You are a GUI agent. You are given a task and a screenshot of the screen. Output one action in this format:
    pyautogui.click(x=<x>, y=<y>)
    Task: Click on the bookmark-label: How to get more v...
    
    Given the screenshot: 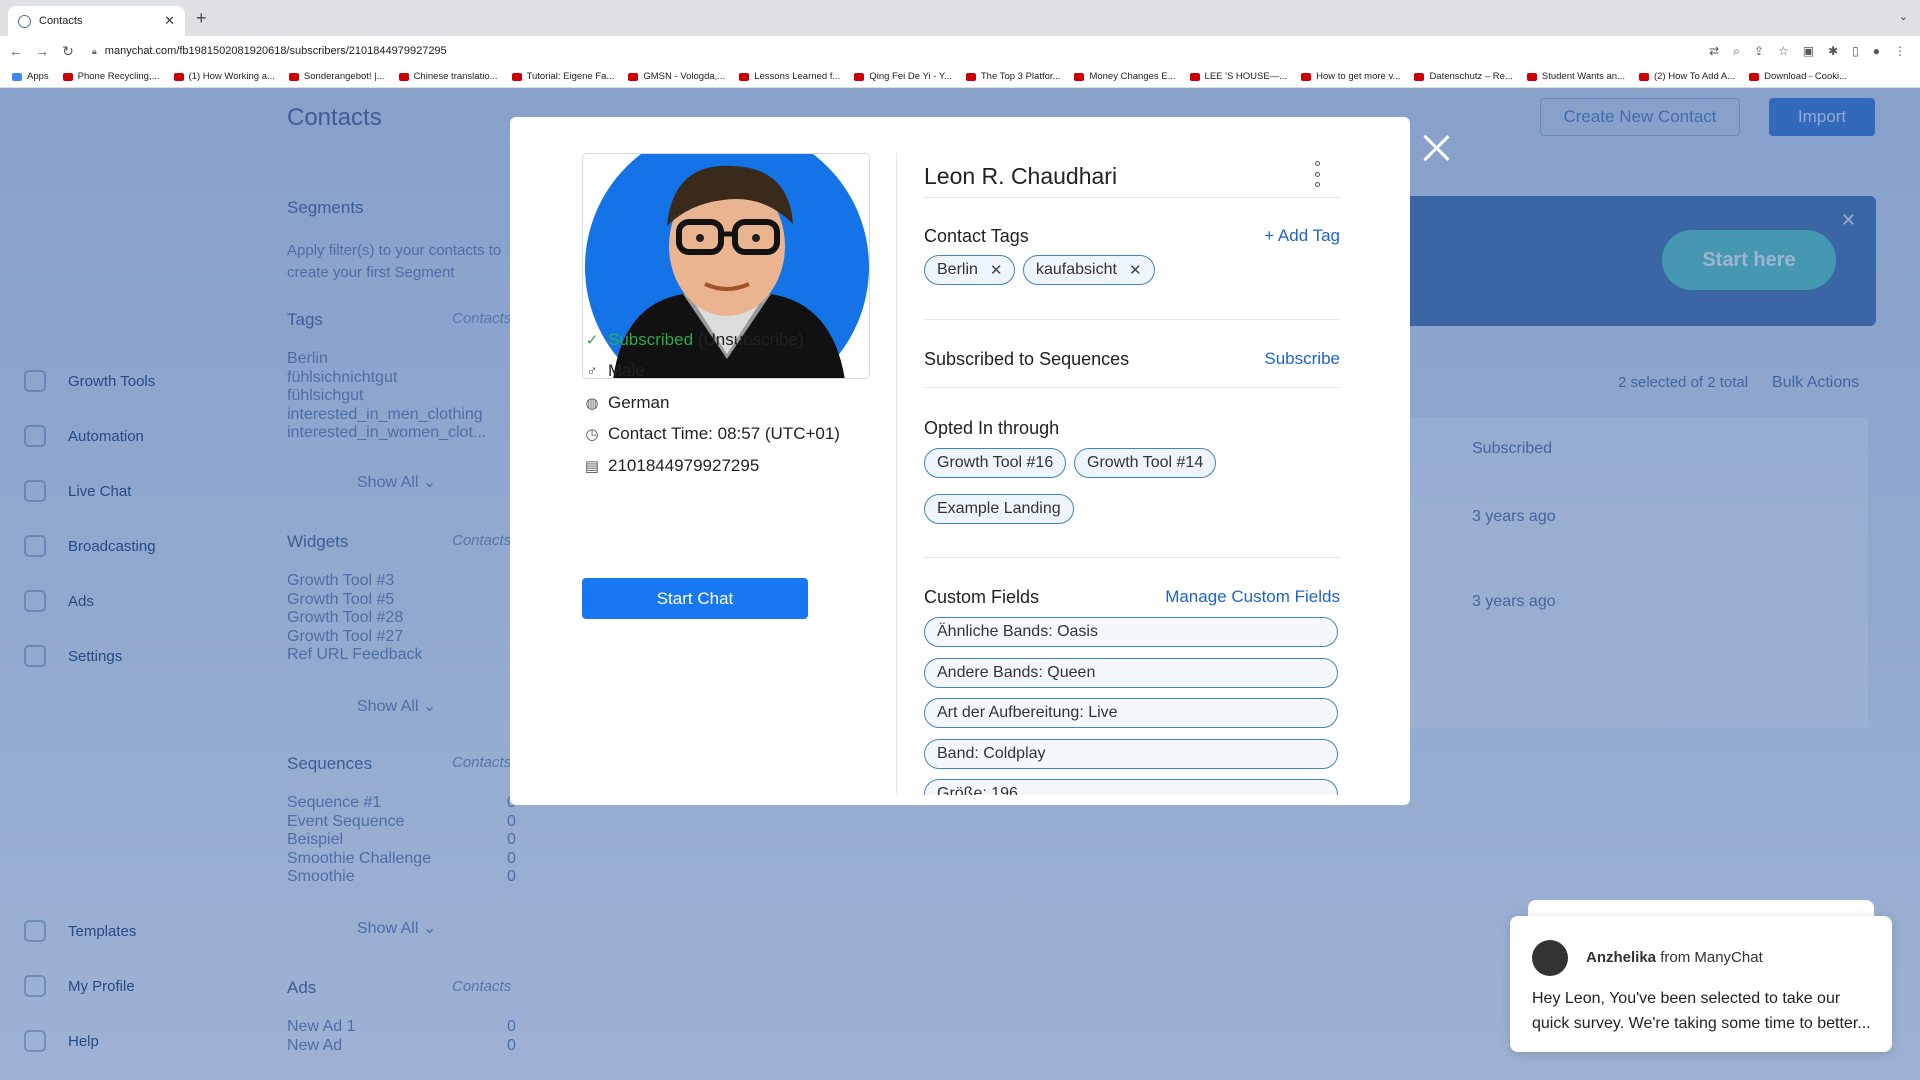 What is the action you would take?
    pyautogui.click(x=1358, y=76)
    